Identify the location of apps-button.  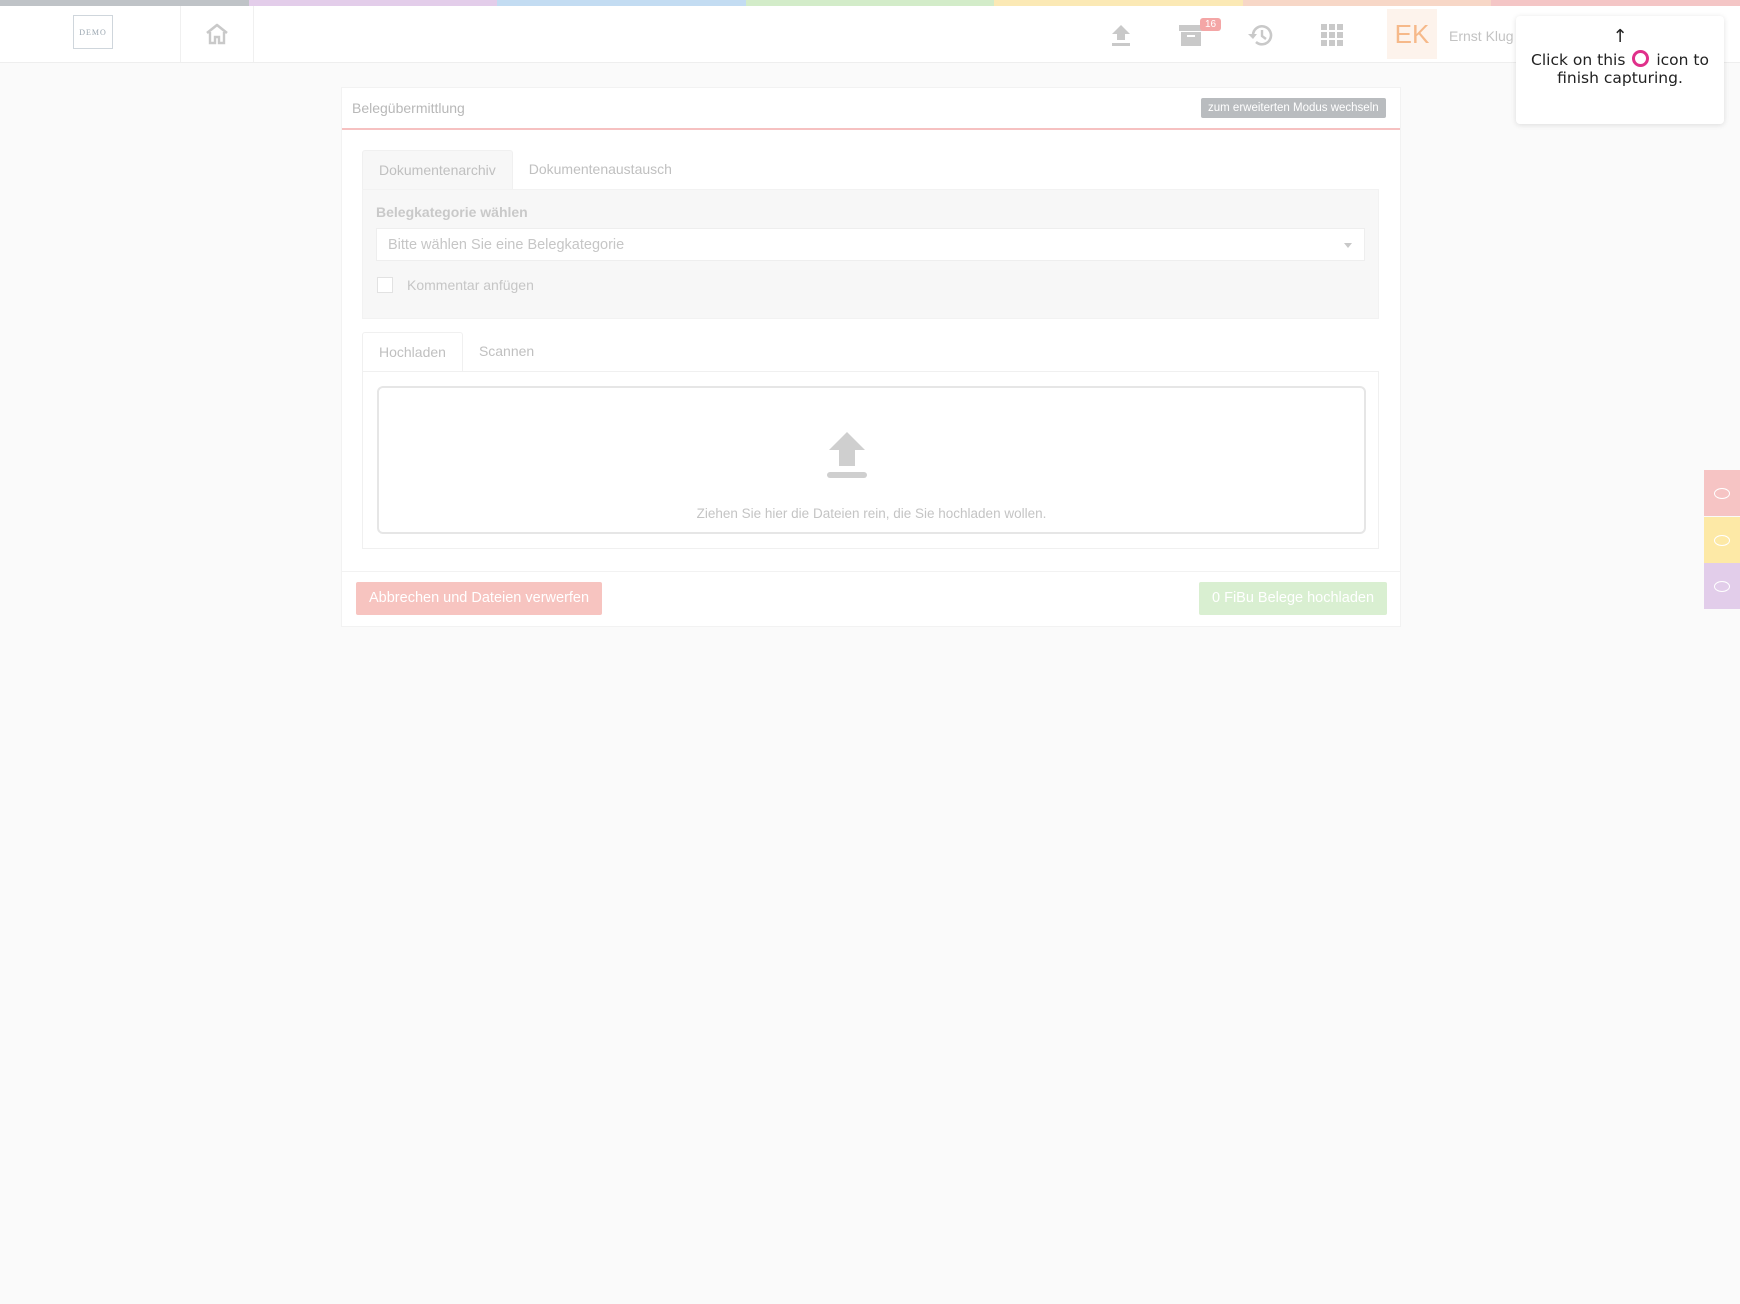
(1332, 35).